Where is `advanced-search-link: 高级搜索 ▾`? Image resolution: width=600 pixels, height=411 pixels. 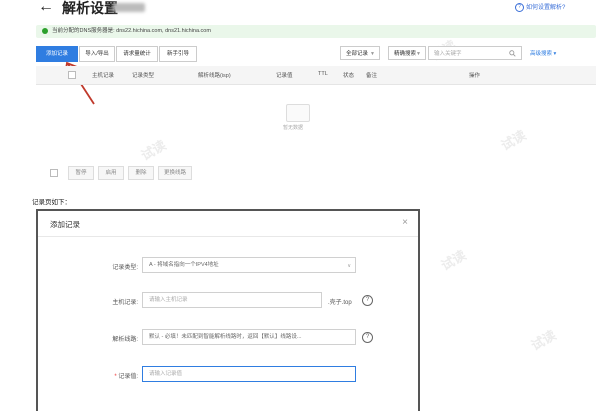 advanced-search-link: 高级搜索 ▾ is located at coordinates (543, 53).